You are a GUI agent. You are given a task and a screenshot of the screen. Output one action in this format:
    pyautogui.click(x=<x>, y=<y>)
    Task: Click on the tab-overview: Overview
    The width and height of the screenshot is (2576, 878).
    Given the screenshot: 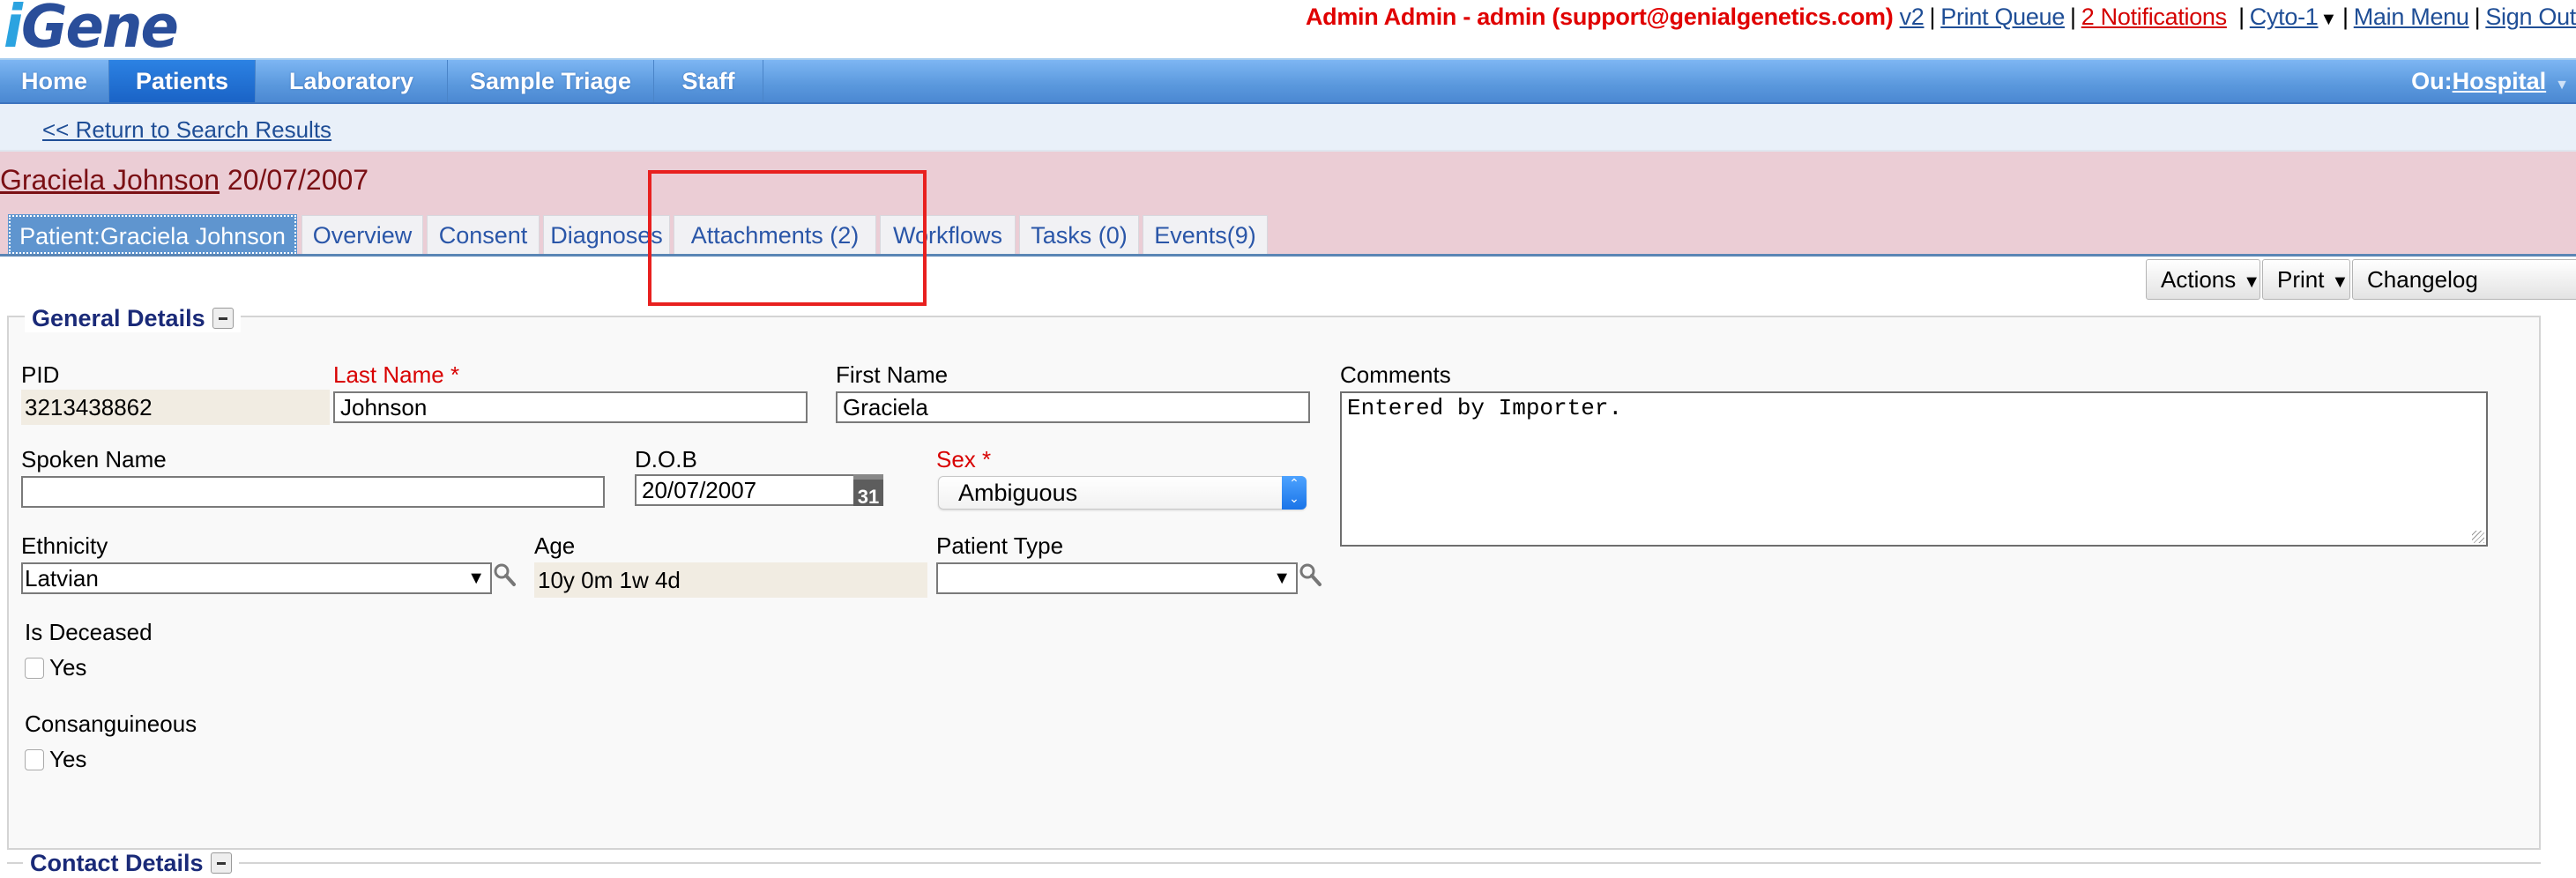 What is the action you would take?
    pyautogui.click(x=362, y=234)
    